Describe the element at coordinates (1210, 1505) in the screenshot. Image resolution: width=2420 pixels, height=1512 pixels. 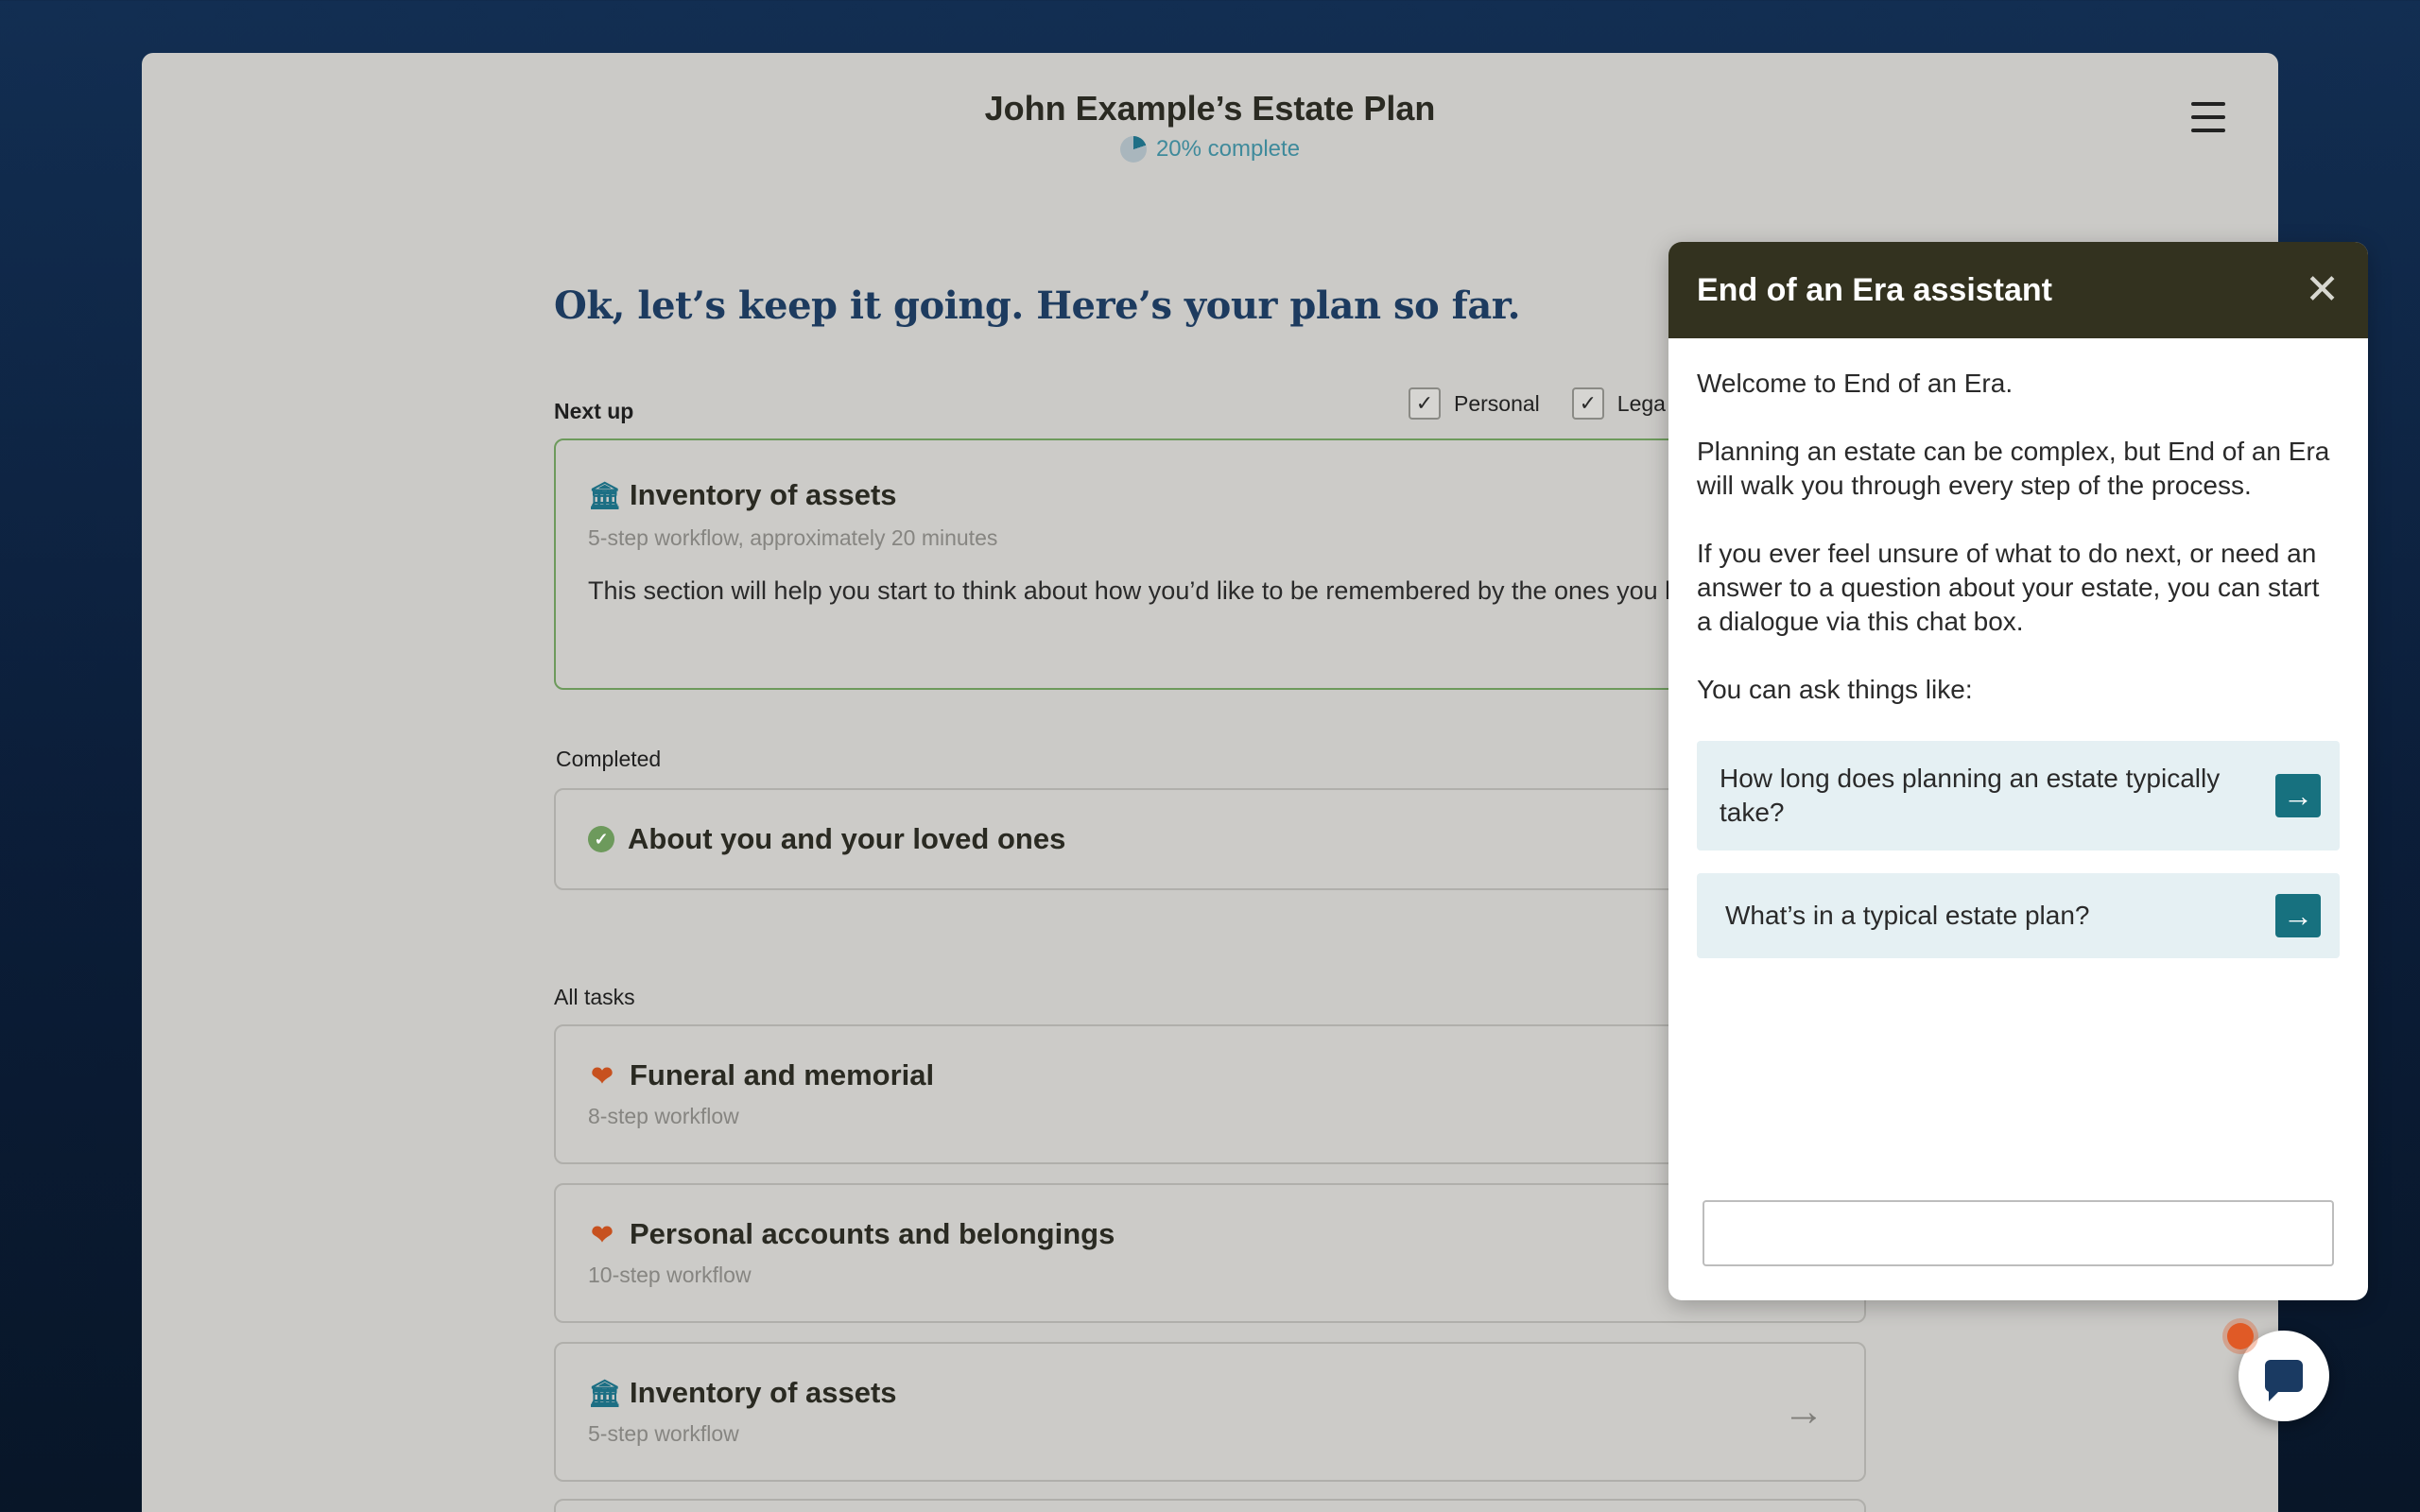
I see `task-card-partial` at that location.